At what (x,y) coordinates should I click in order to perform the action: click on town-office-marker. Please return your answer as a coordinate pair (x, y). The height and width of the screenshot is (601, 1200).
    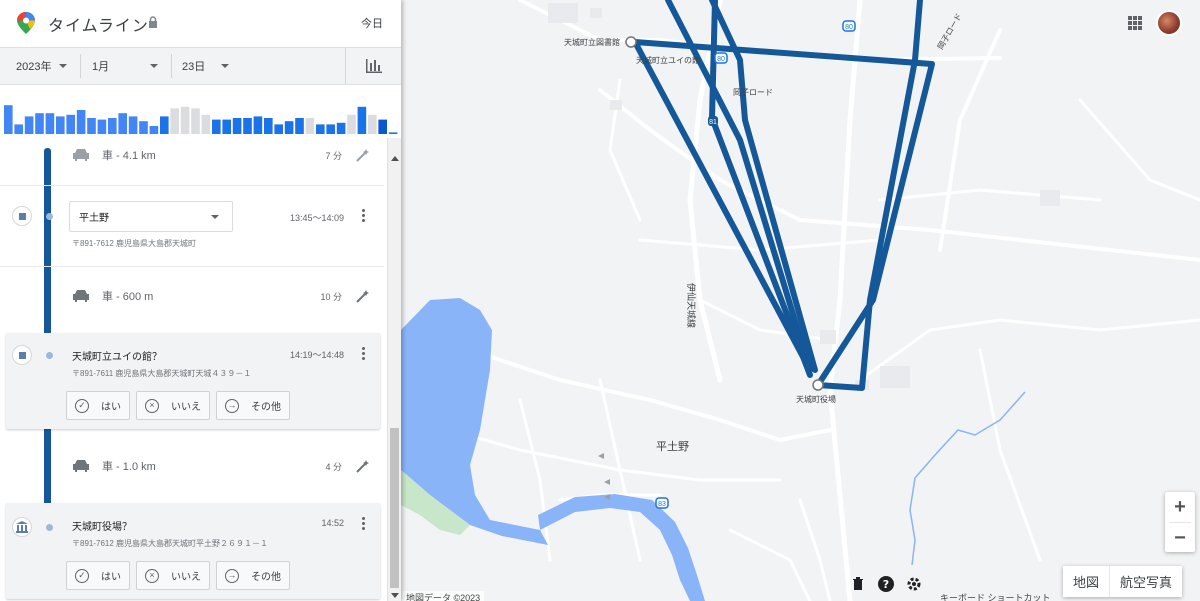
    Looking at the image, I should click on (818, 385).